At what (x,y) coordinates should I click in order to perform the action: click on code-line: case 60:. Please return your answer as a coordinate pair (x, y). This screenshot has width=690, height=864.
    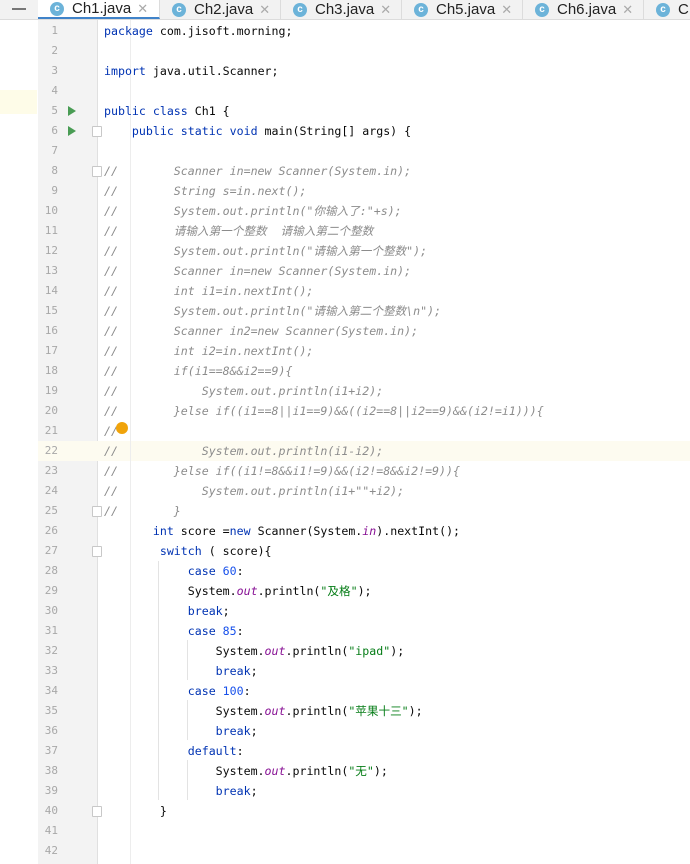
    Looking at the image, I should click on (174, 571).